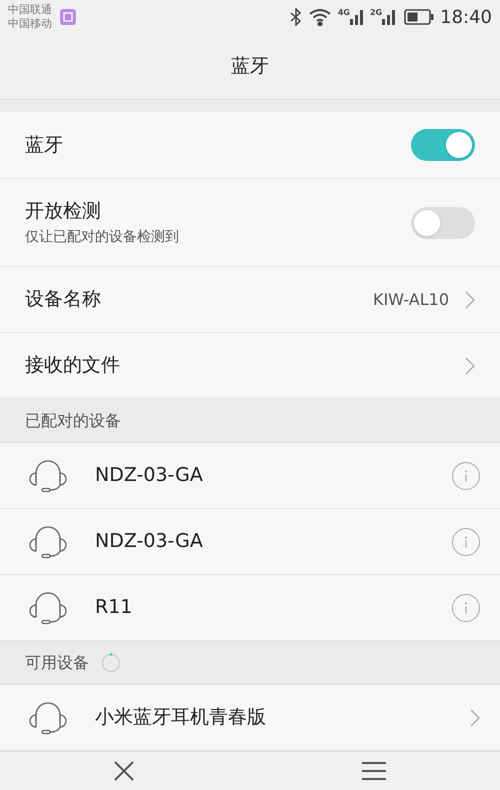 The height and width of the screenshot is (790, 500). What do you see at coordinates (102, 238) in the screenshot?
I see `setting-description: 仅让已配对的设备检测到` at bounding box center [102, 238].